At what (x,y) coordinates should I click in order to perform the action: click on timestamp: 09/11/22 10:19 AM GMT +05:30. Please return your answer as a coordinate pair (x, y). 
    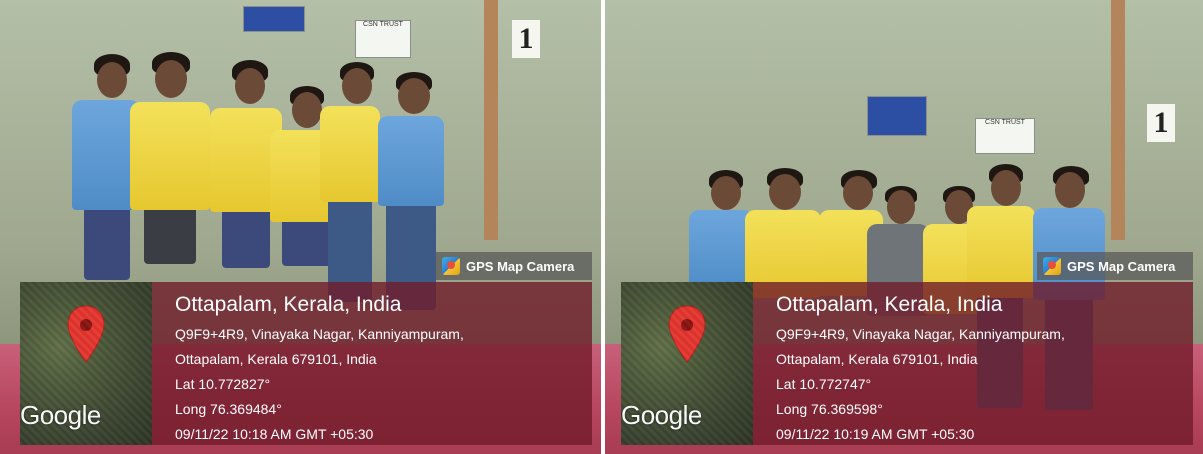
    Looking at the image, I should click on (875, 434).